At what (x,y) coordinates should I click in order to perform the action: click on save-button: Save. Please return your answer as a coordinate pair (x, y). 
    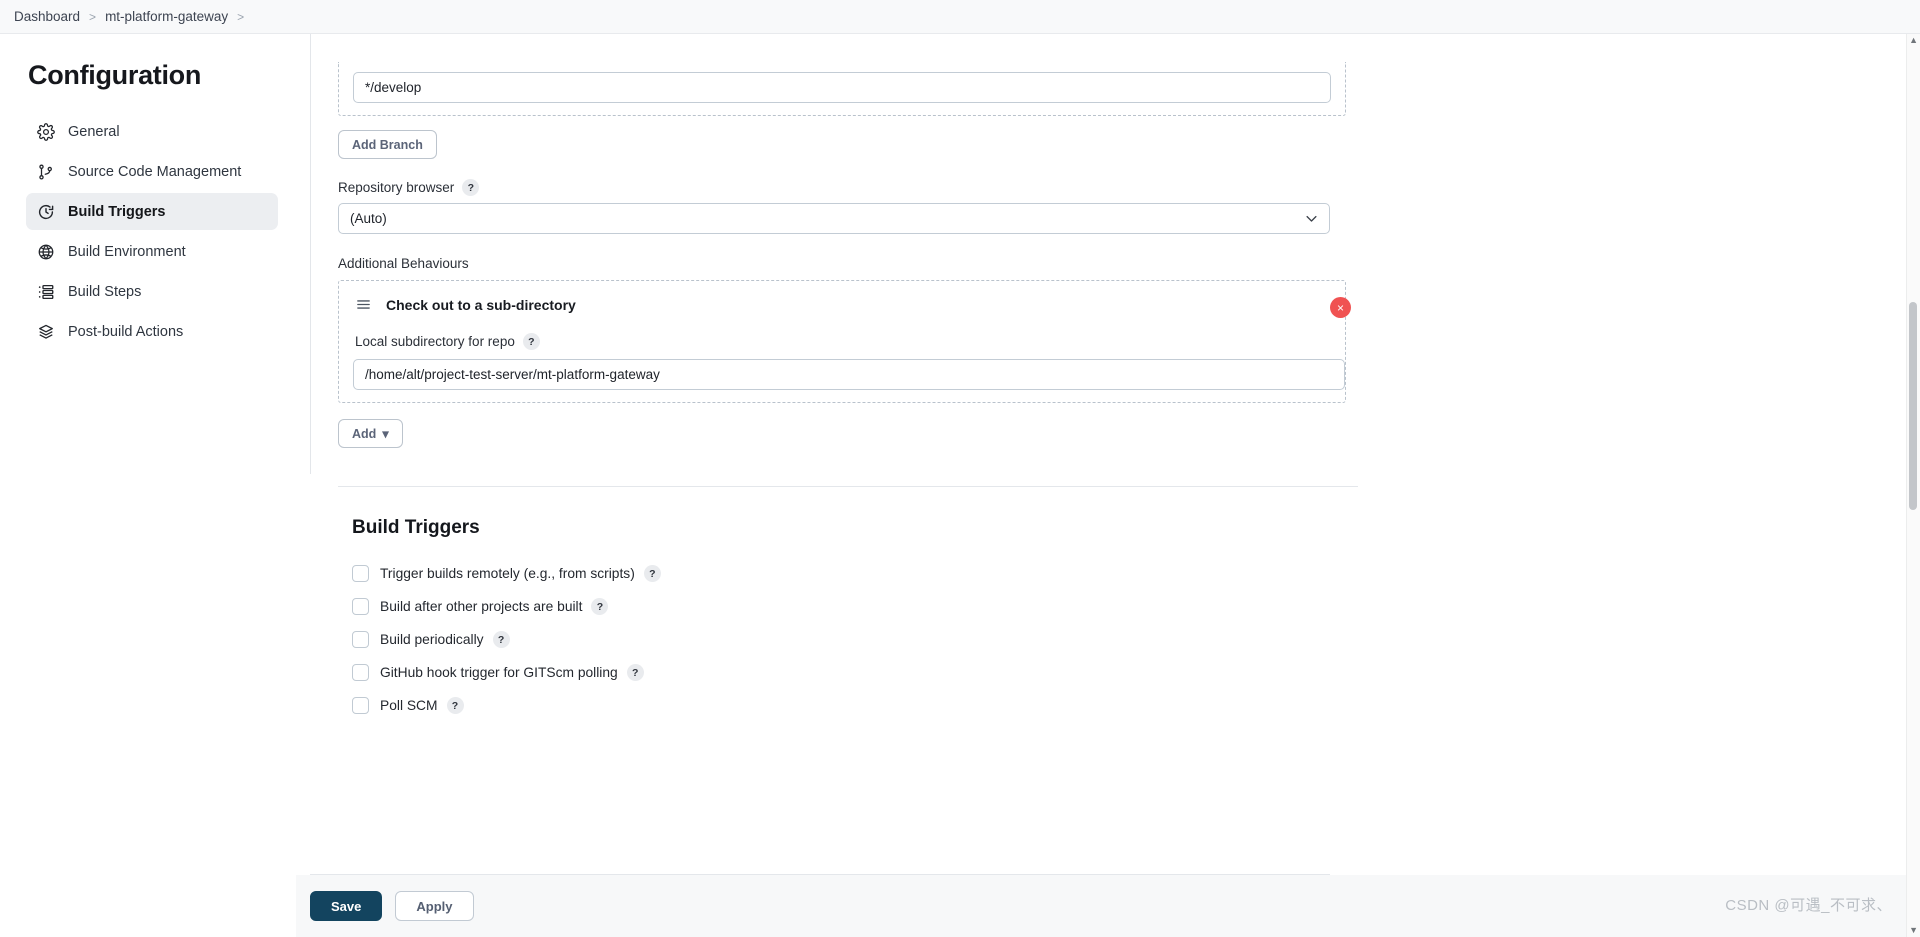
    Looking at the image, I should click on (346, 906).